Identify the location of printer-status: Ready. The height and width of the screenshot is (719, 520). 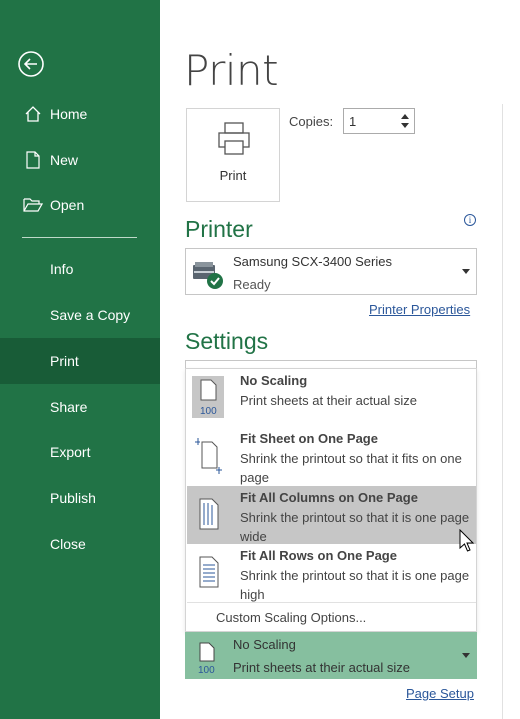
(252, 284).